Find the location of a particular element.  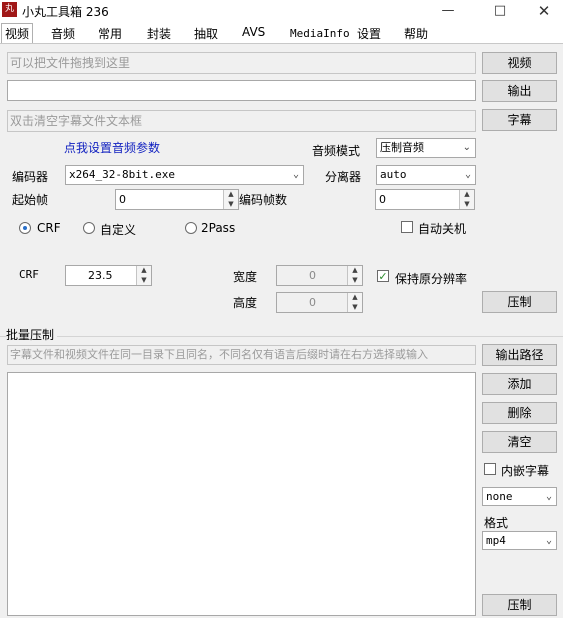

tab-extract: 抽取 is located at coordinates (206, 33).